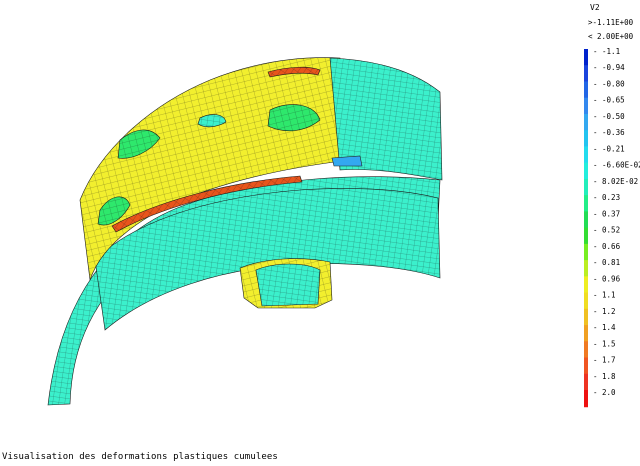 This screenshot has width=640, height=466. I want to click on legend-level-label: - -1.1, so click(606, 51).